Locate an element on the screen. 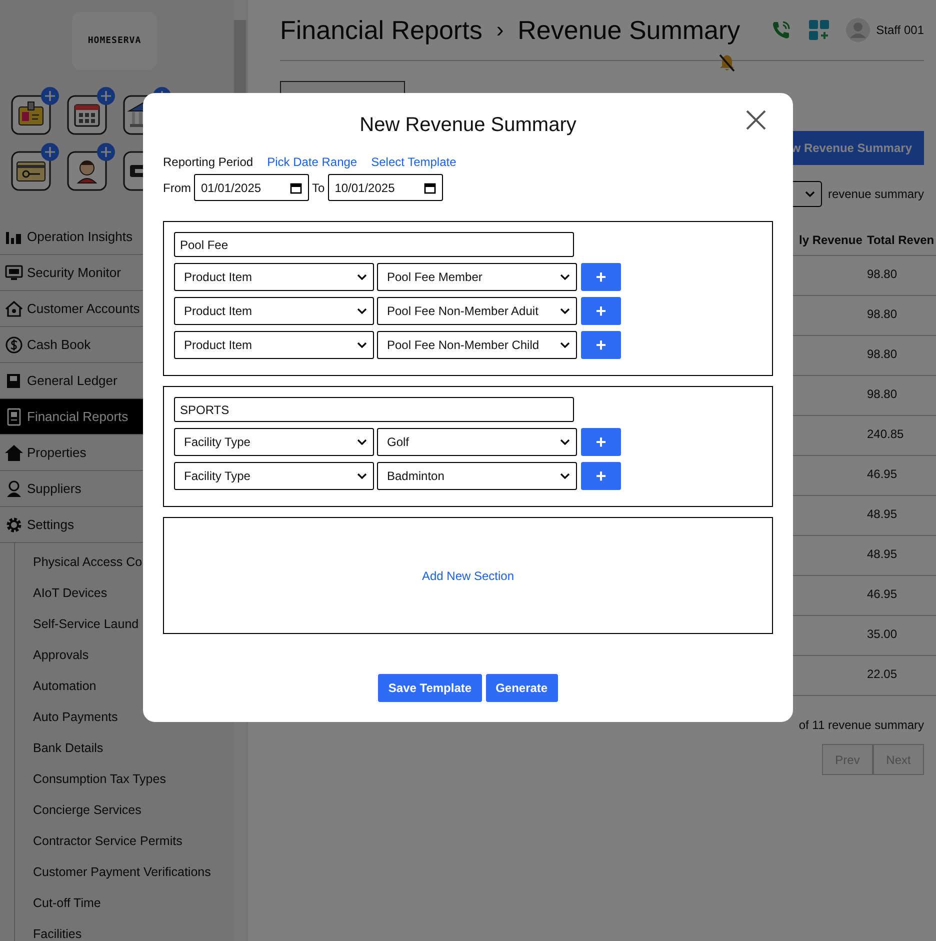  breadcrumb-link: Financial Reports is located at coordinates (381, 30).